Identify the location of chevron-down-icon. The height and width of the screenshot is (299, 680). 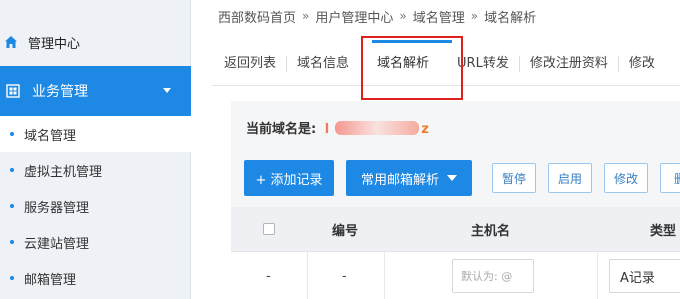
(167, 90).